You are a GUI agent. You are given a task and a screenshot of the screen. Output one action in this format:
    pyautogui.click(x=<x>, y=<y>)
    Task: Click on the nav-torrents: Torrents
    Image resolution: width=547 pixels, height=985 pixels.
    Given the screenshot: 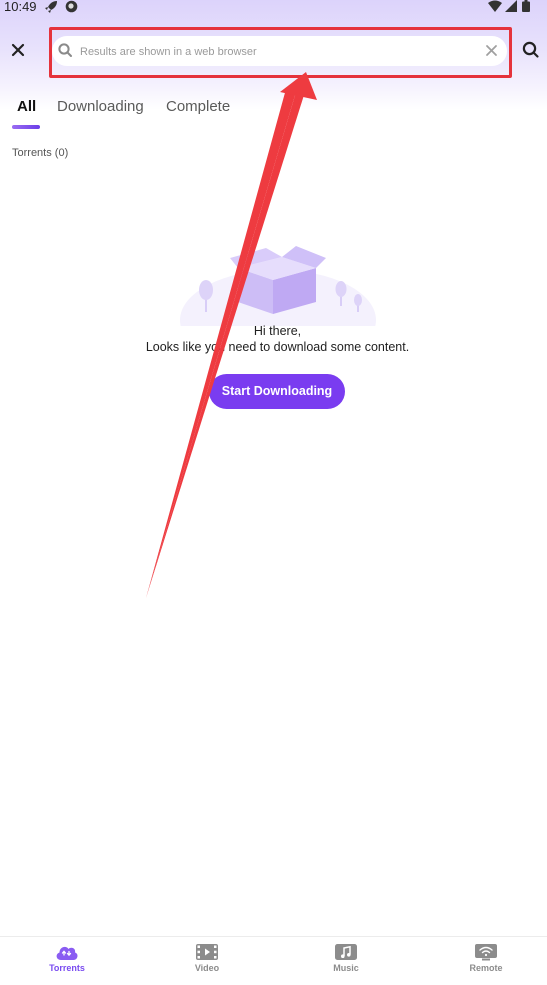 What is the action you would take?
    pyautogui.click(x=67, y=958)
    